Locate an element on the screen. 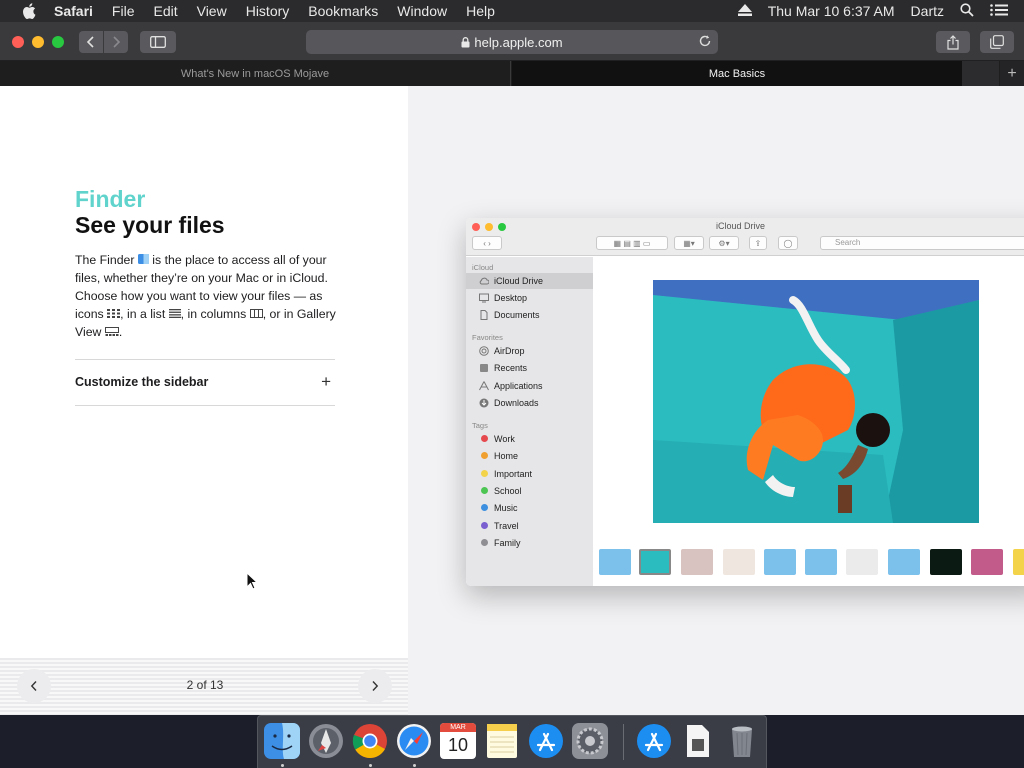 The height and width of the screenshot is (768, 1024). sidebar-tag-important: Important is located at coordinates (529, 474).